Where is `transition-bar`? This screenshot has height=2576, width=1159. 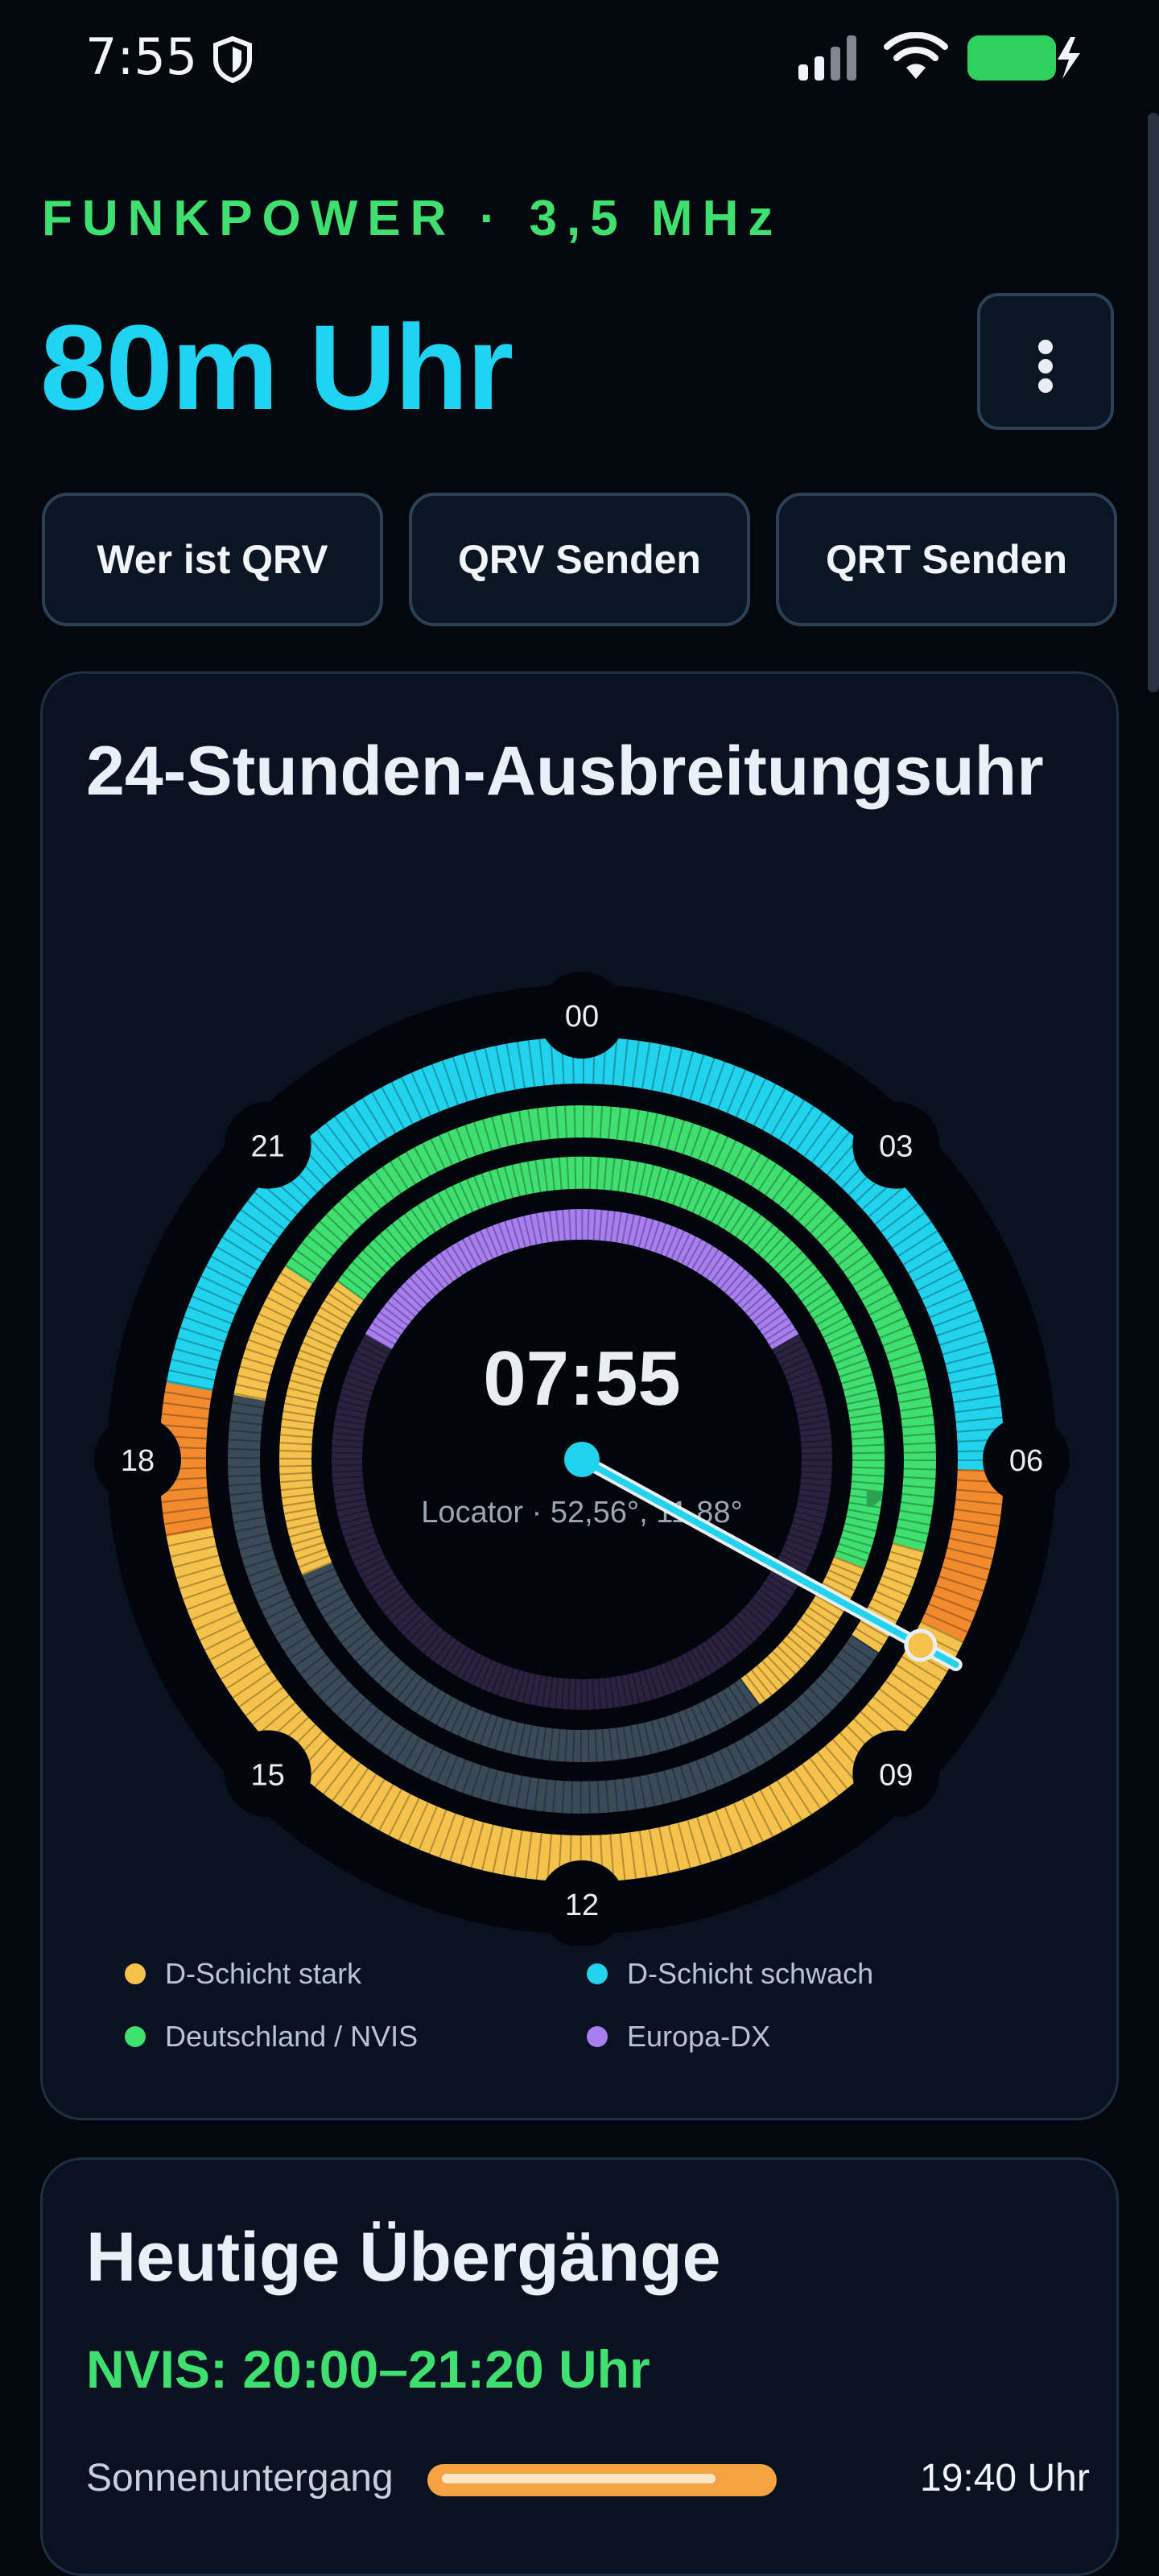 transition-bar is located at coordinates (602, 2480).